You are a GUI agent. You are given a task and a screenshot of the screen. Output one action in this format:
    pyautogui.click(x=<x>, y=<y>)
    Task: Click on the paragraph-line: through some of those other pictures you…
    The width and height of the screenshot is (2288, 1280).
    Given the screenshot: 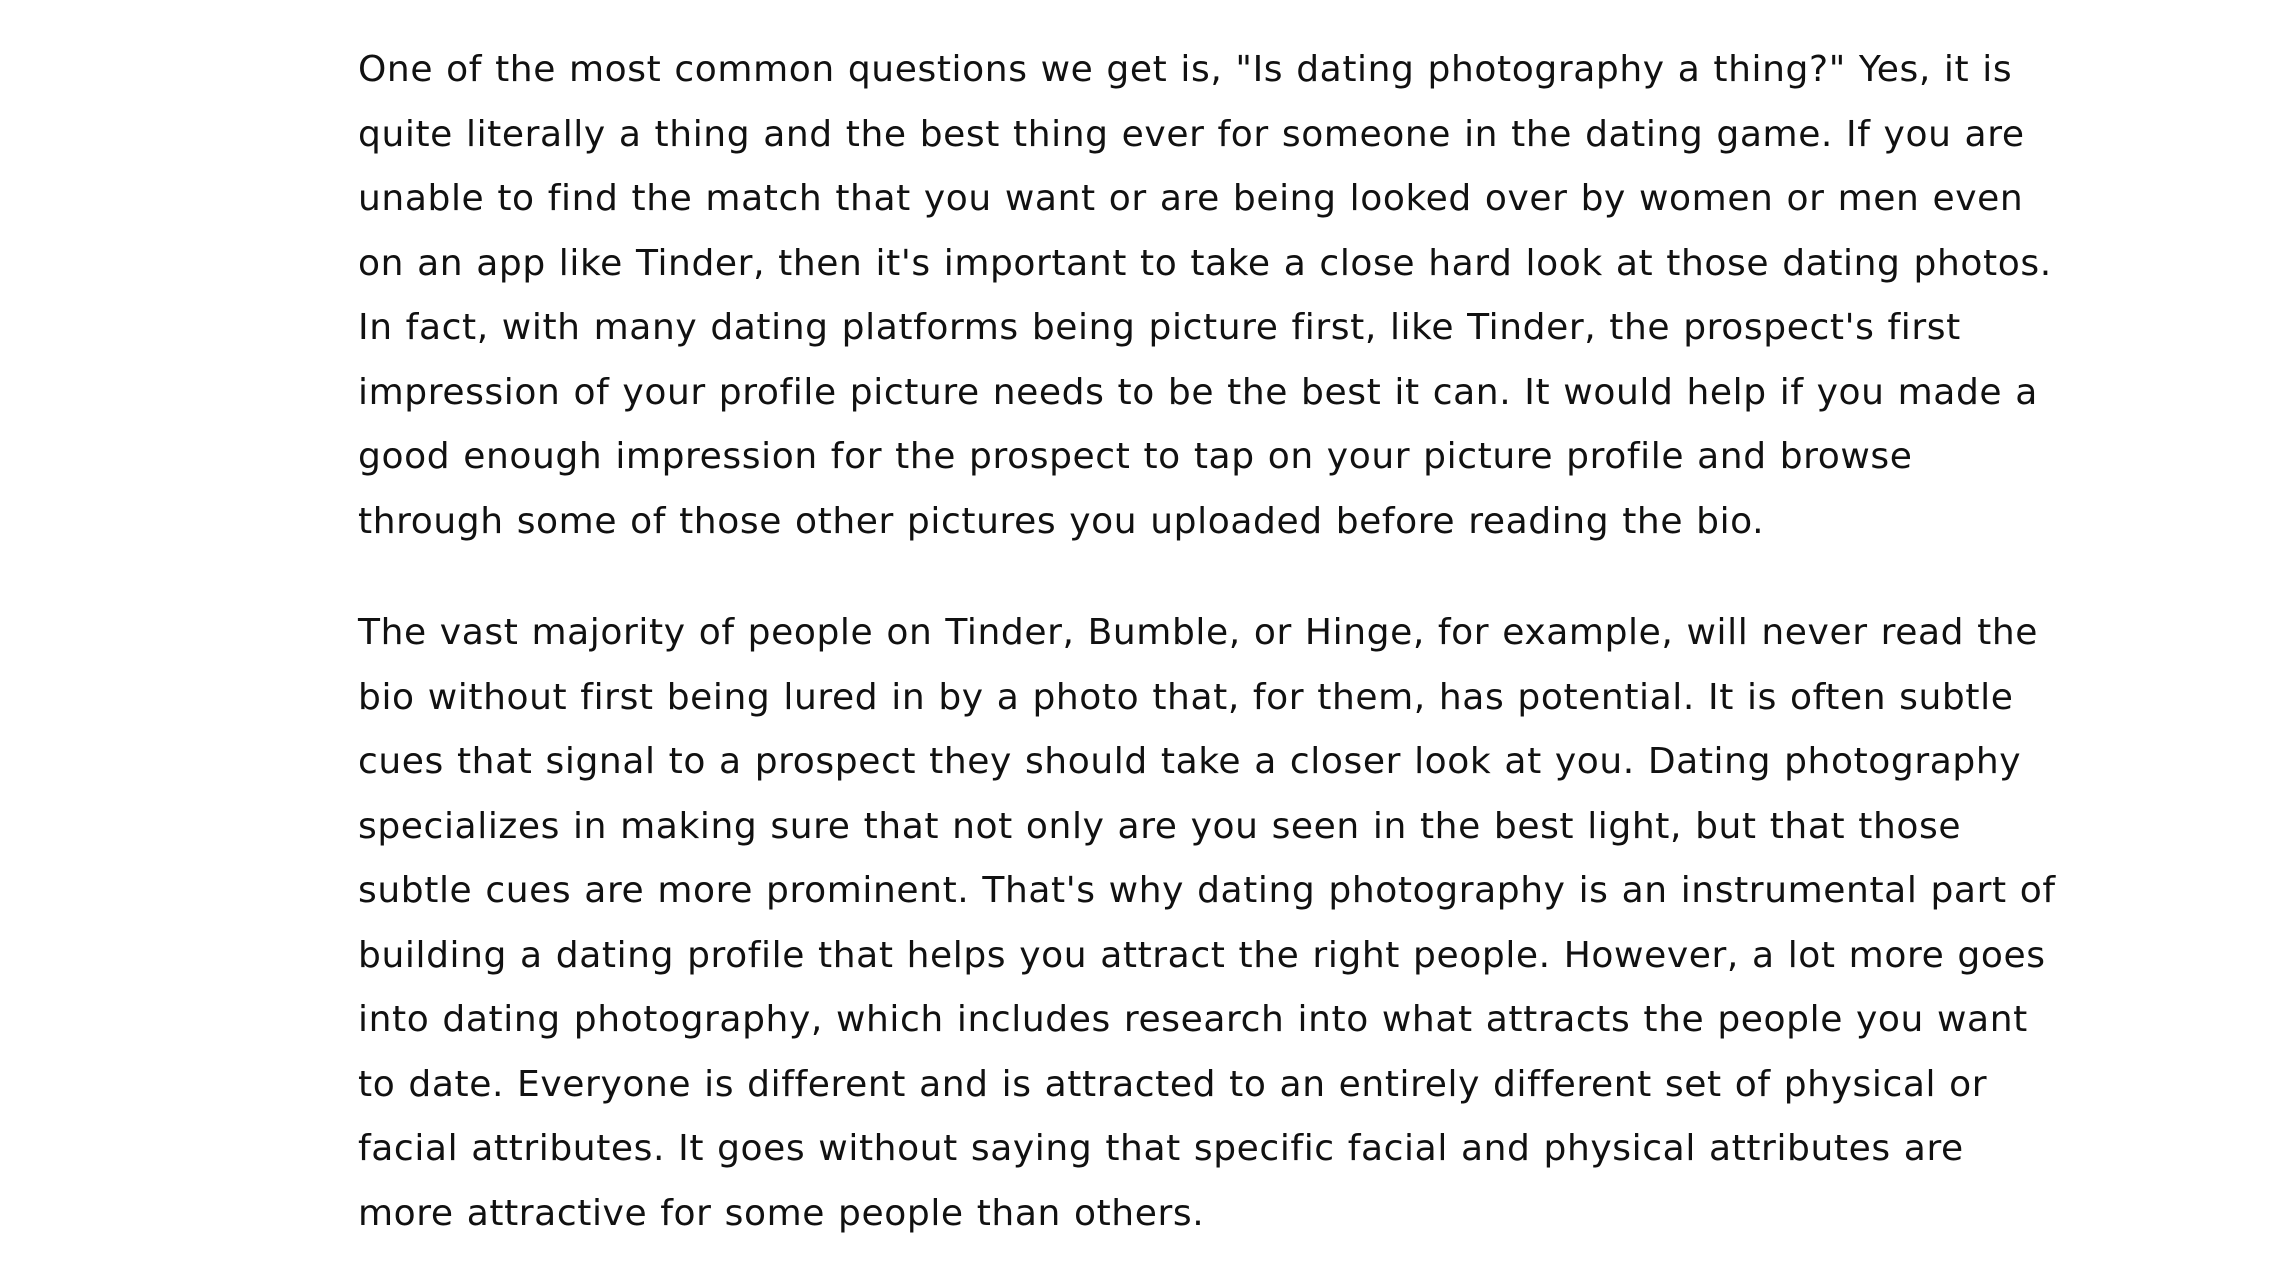 What is the action you would take?
    pyautogui.click(x=1061, y=521)
    